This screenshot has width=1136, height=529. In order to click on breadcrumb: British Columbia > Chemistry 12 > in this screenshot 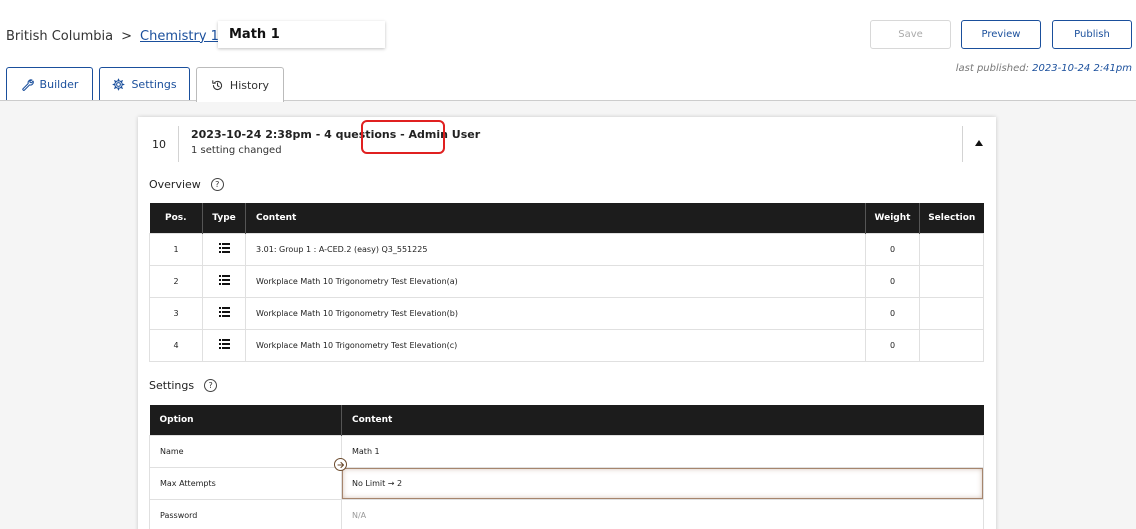, I will do `click(130, 36)`.